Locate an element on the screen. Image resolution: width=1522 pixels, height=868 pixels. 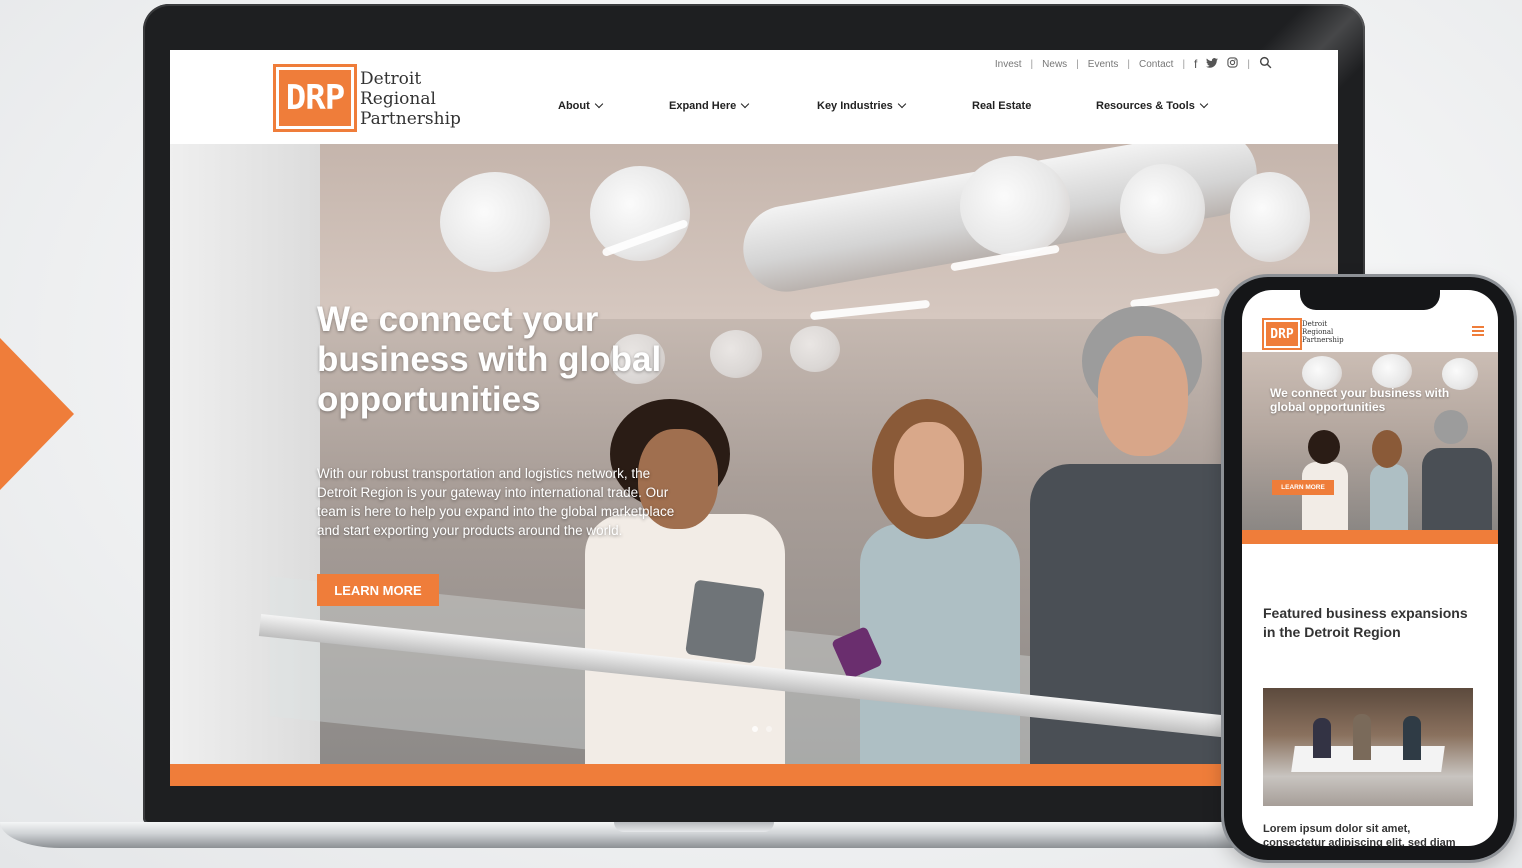
featured-photo is located at coordinates (1368, 747).